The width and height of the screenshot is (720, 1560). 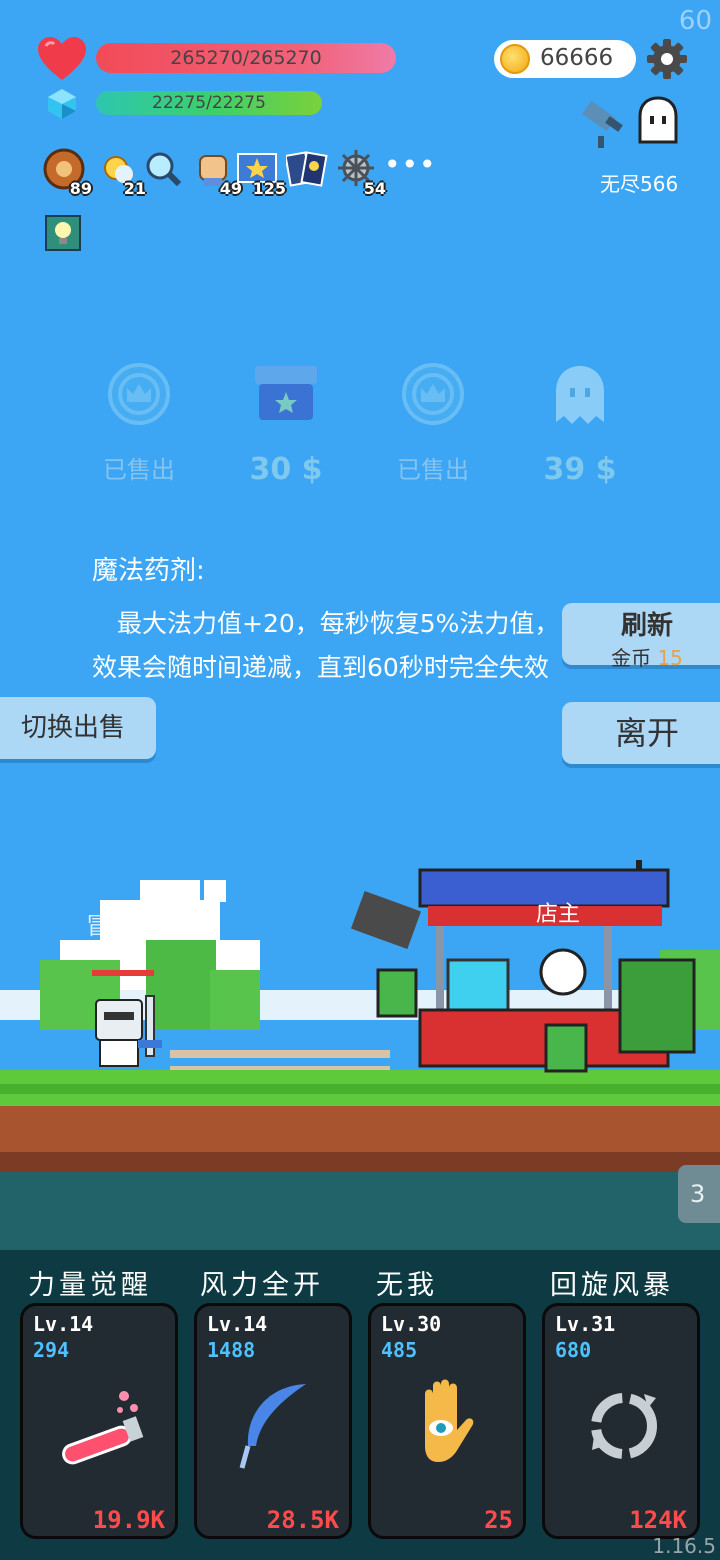 What do you see at coordinates (658, 1520) in the screenshot?
I see `skill-cost: 124K` at bounding box center [658, 1520].